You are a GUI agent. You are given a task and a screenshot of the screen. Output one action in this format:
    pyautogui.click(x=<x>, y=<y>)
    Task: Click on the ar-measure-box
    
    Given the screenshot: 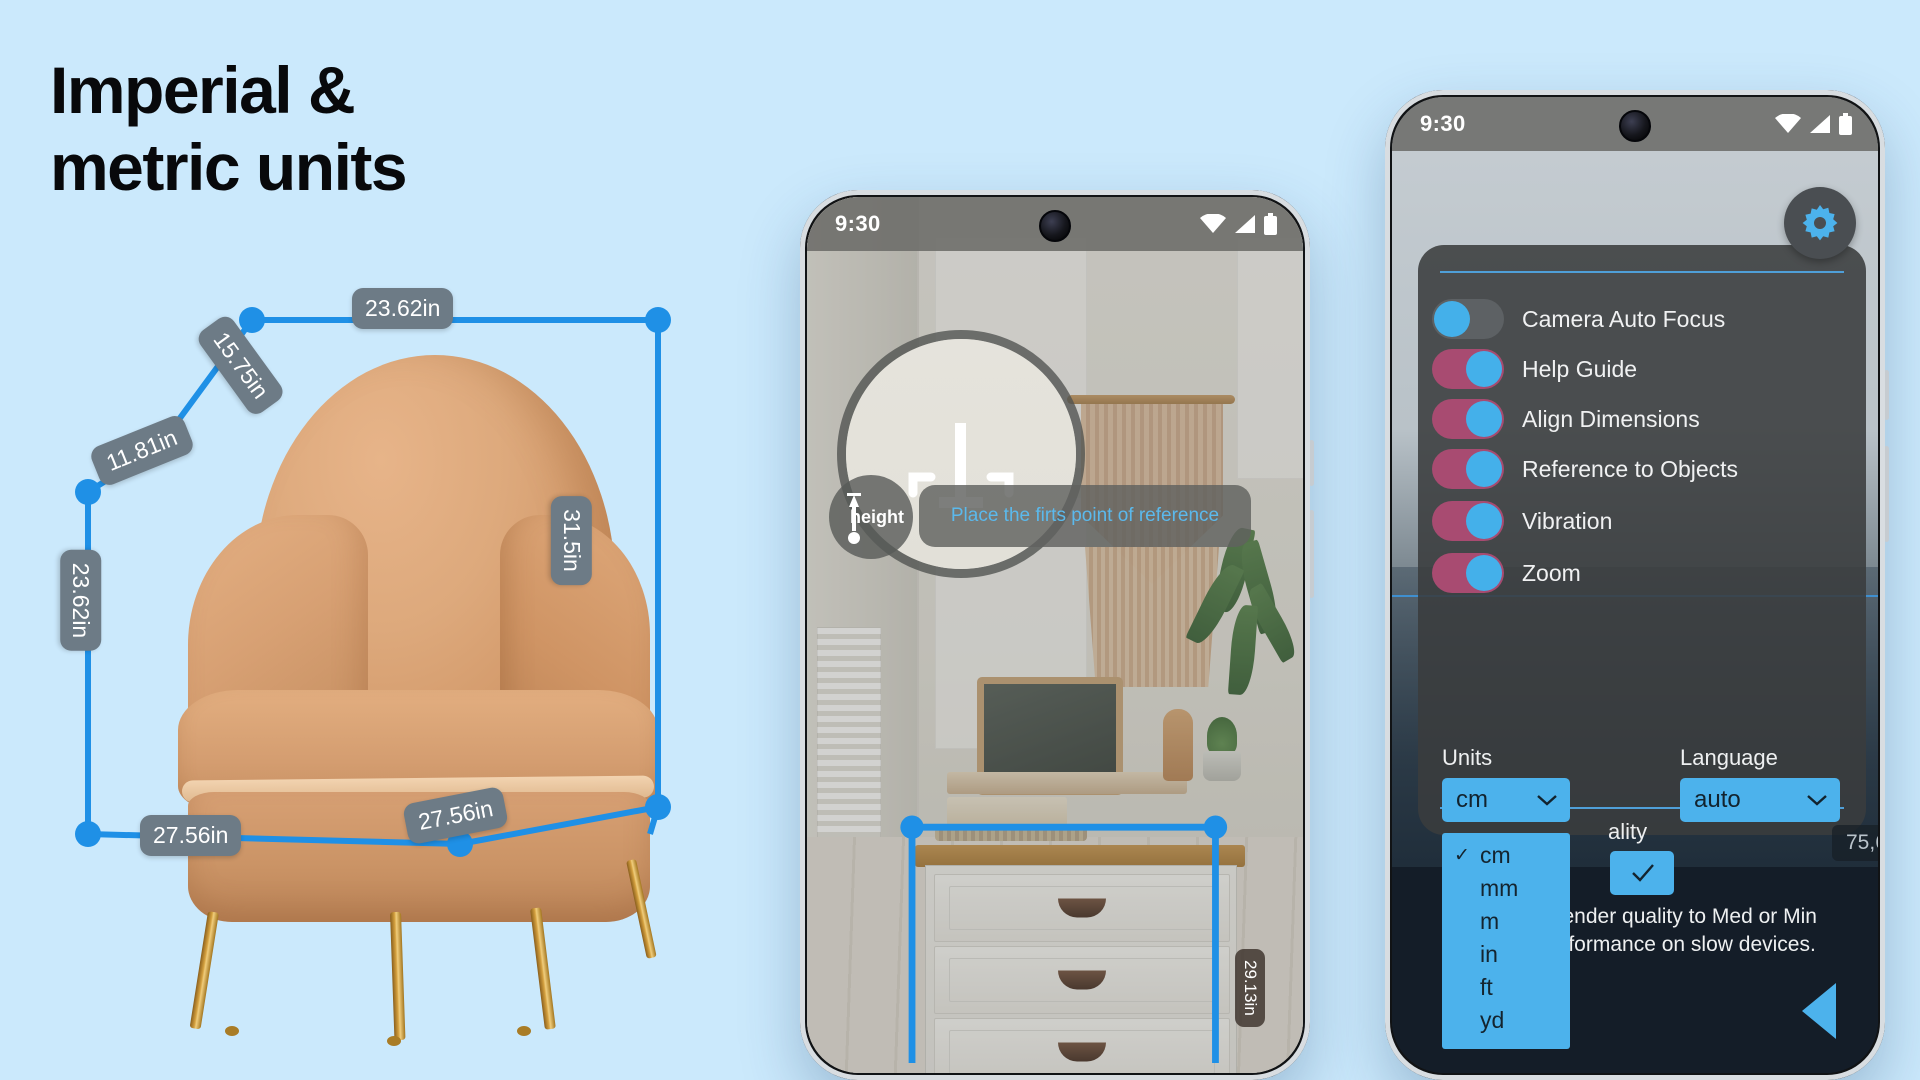 What is the action you would take?
    pyautogui.click(x=1064, y=939)
    